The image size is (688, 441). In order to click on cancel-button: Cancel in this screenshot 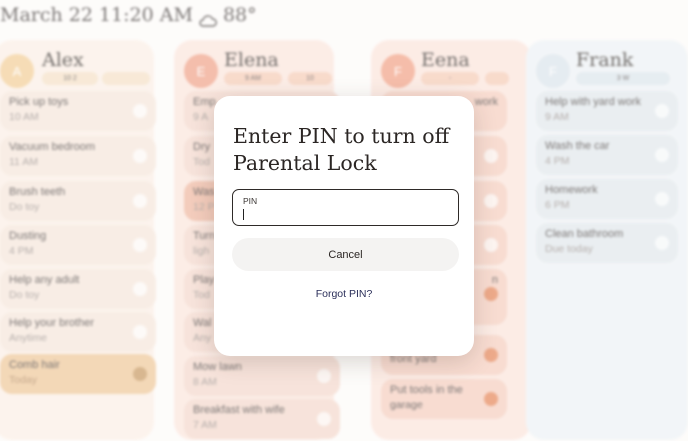, I will do `click(345, 254)`.